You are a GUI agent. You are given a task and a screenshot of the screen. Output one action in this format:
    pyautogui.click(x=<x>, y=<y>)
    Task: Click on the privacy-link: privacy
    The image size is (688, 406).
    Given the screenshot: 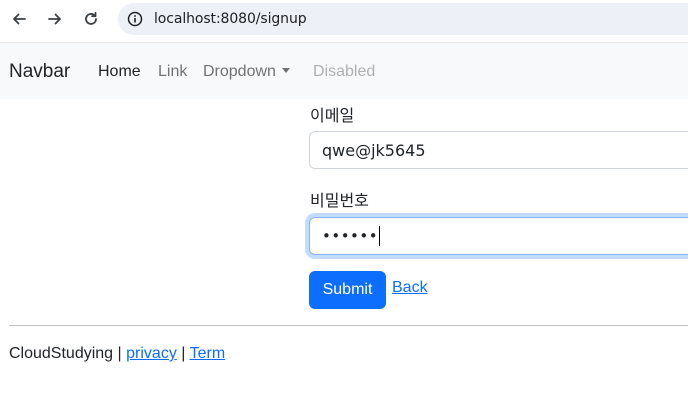 What is the action you would take?
    pyautogui.click(x=151, y=353)
    